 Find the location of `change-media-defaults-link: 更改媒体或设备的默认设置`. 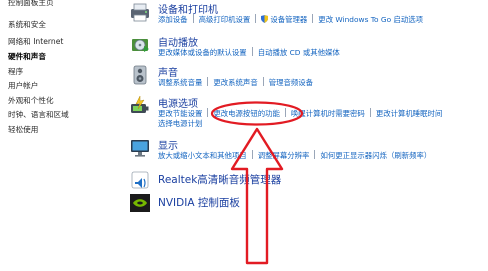

change-media-defaults-link: 更改媒体或设备的默认设置 is located at coordinates (202, 52).